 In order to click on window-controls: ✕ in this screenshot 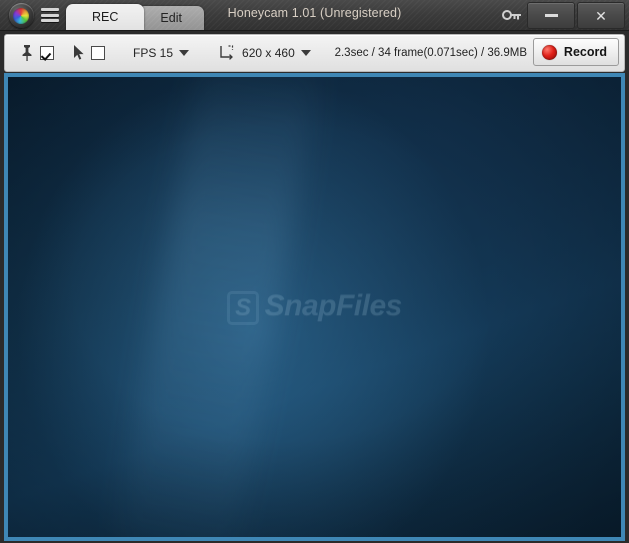, I will do `click(575, 15)`.